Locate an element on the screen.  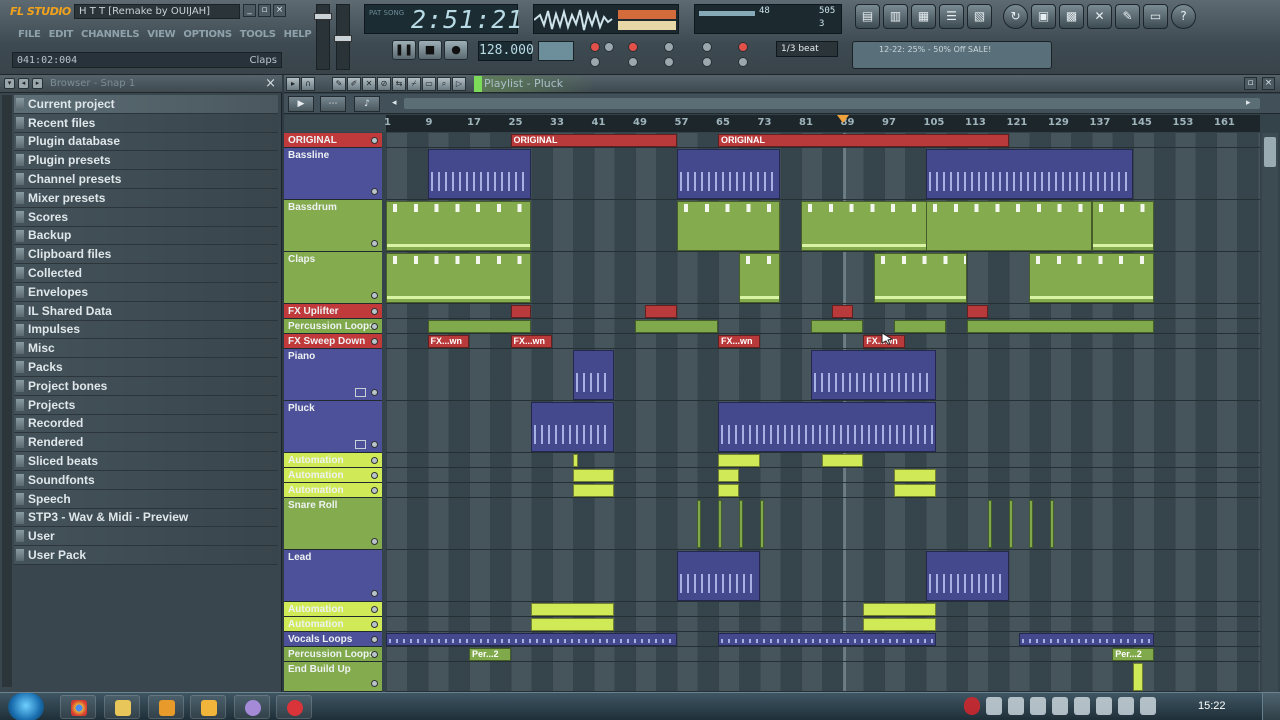
piano-roll-icon: ▥ is located at coordinates (895, 16).